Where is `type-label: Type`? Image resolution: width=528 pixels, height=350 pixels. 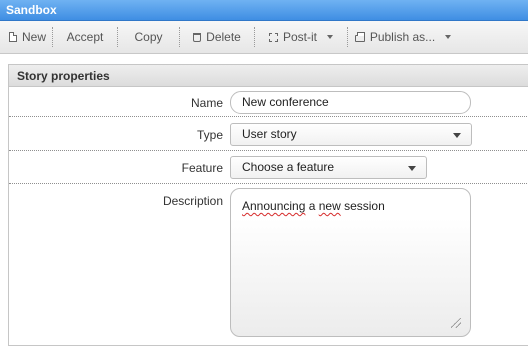 type-label: Type is located at coordinates (209, 135).